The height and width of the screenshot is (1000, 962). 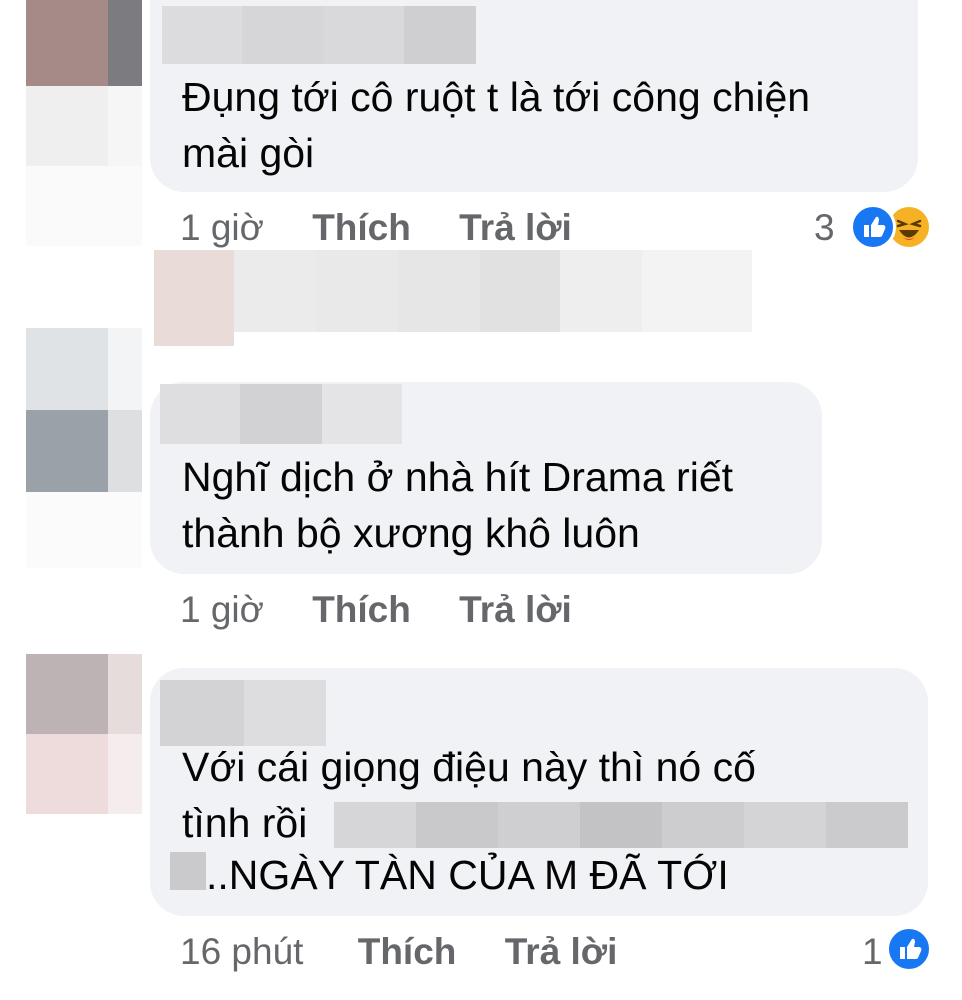 I want to click on redacted-reply-strip, so click(x=453, y=298).